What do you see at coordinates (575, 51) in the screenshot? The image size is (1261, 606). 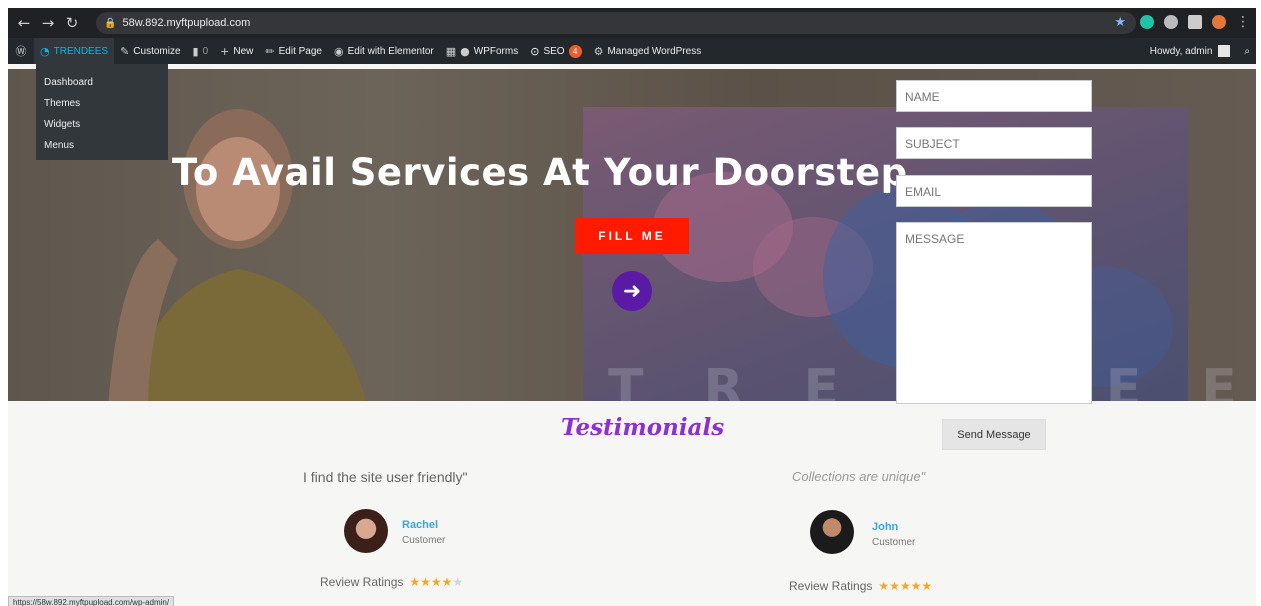 I see `seo-notification-badge: 4` at bounding box center [575, 51].